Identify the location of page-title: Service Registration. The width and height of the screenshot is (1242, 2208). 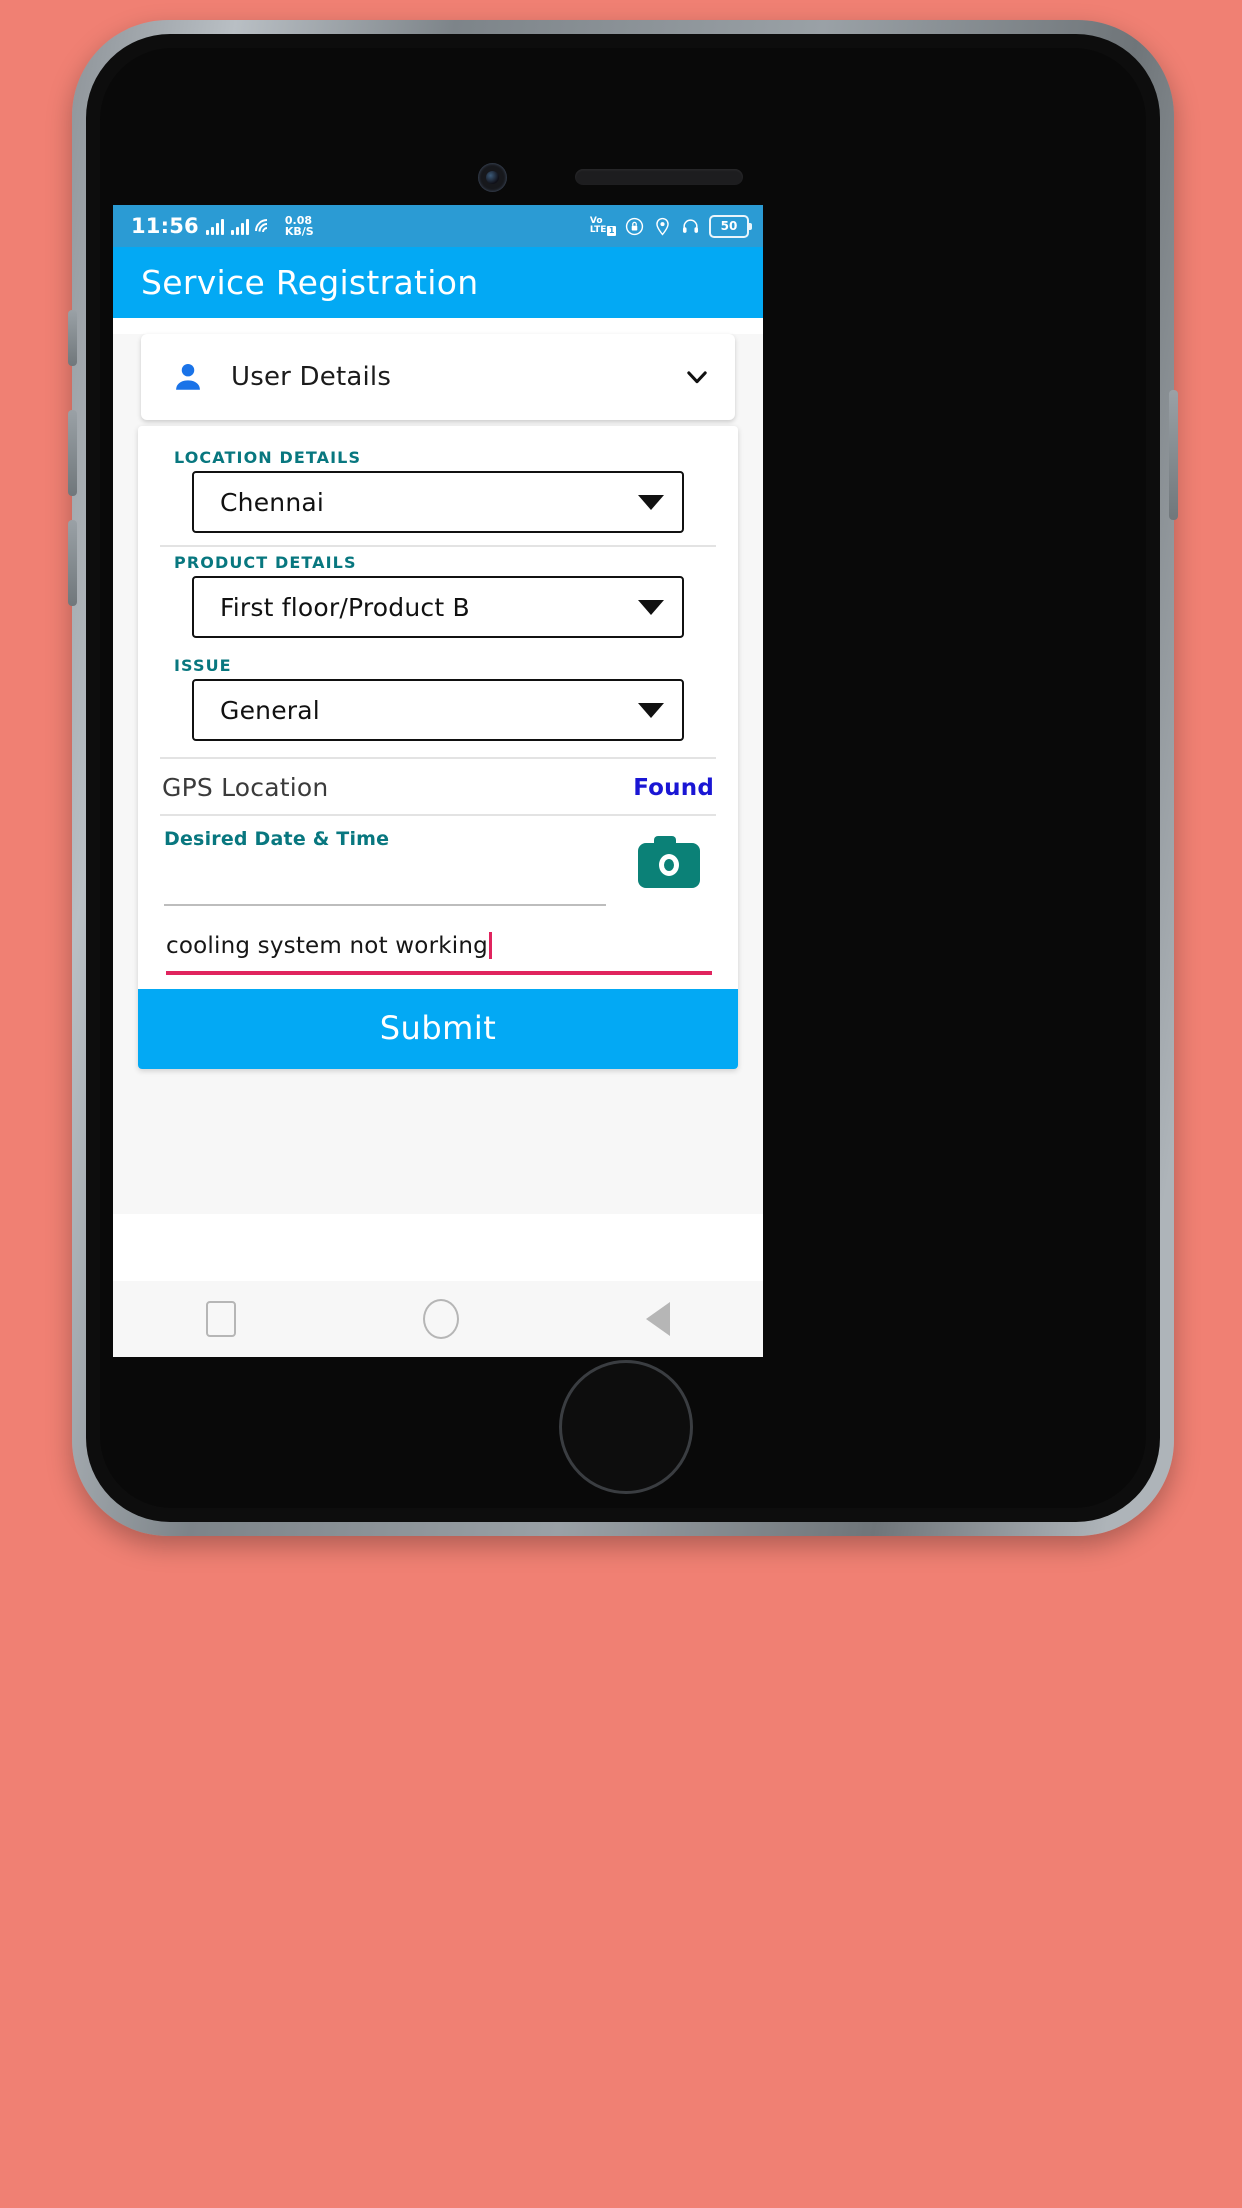
(310, 282).